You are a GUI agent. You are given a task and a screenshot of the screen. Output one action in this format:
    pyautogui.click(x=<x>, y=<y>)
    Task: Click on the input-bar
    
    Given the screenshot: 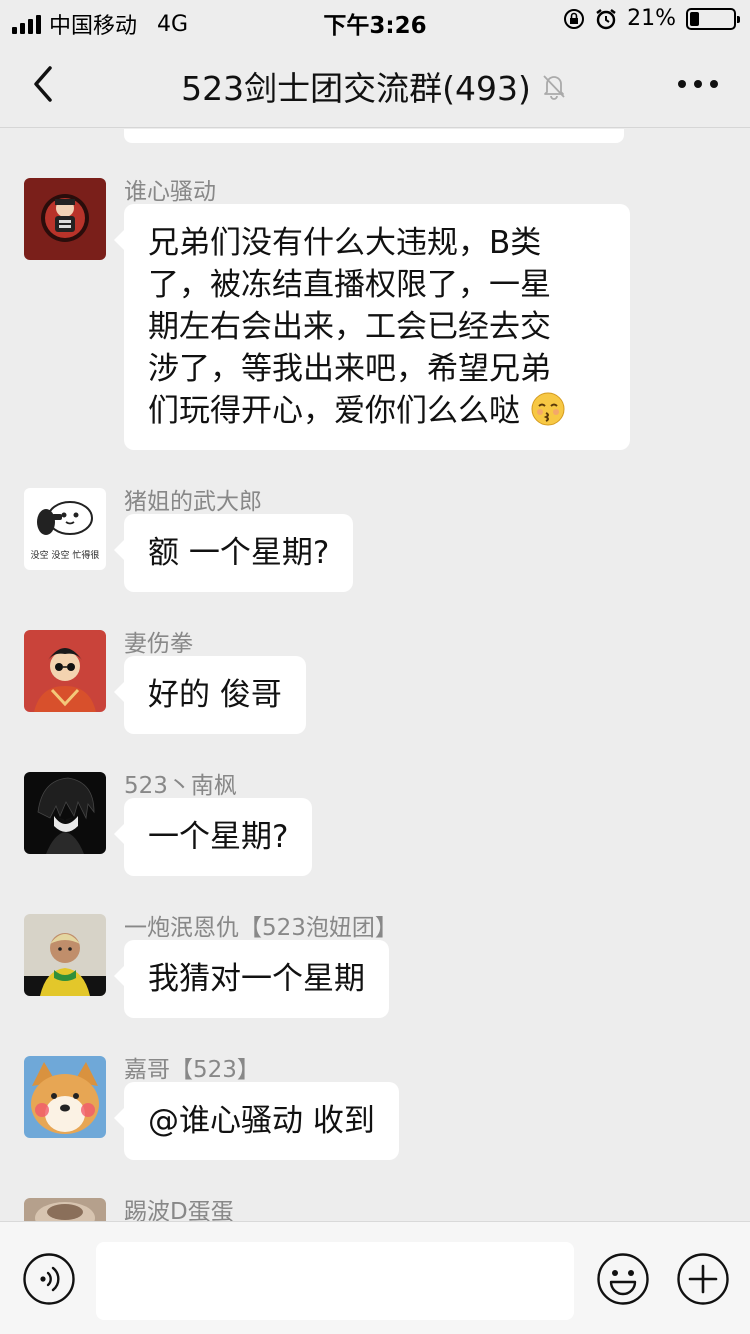 What is the action you would take?
    pyautogui.click(x=375, y=1277)
    